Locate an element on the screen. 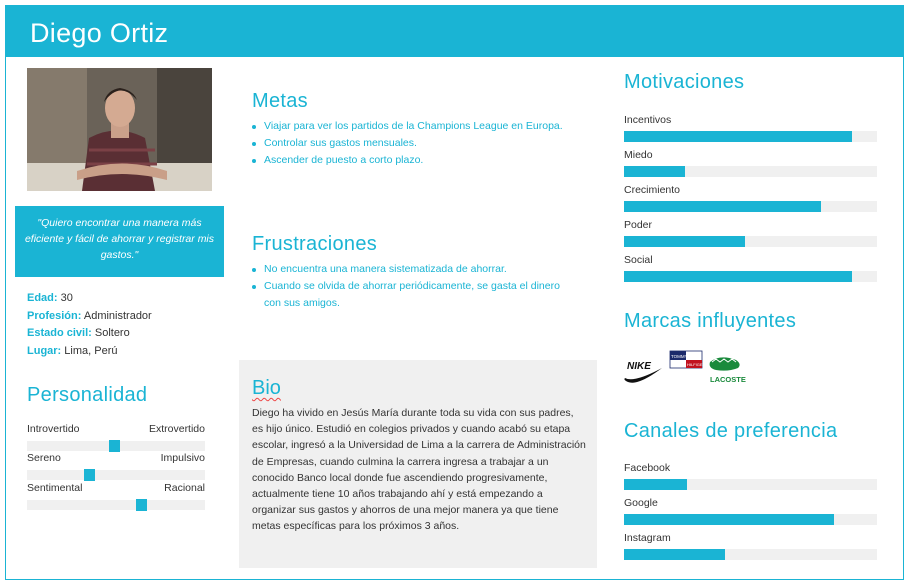 The height and width of the screenshot is (582, 909). personality-slider-introvert-extrovert: Introvertido Extrovertido is located at coordinates (116, 437).